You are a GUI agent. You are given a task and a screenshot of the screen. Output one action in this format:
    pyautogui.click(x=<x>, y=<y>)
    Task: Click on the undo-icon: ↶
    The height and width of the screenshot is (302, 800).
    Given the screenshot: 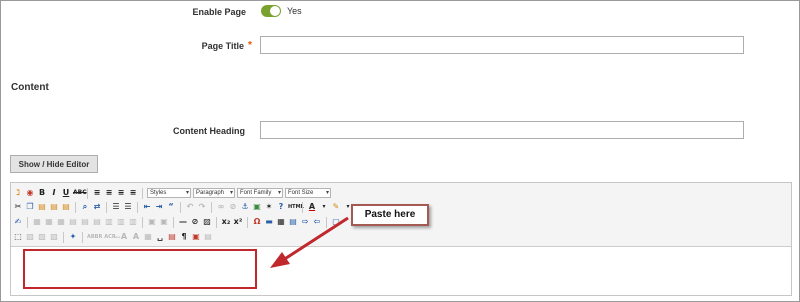 What is the action you would take?
    pyautogui.click(x=190, y=207)
    